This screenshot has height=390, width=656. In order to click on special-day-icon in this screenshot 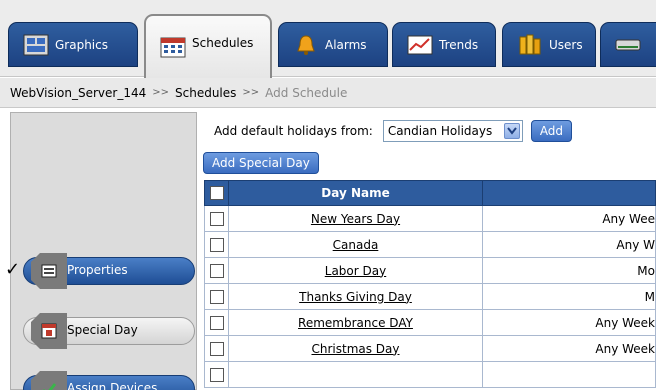, I will do `click(49, 331)`.